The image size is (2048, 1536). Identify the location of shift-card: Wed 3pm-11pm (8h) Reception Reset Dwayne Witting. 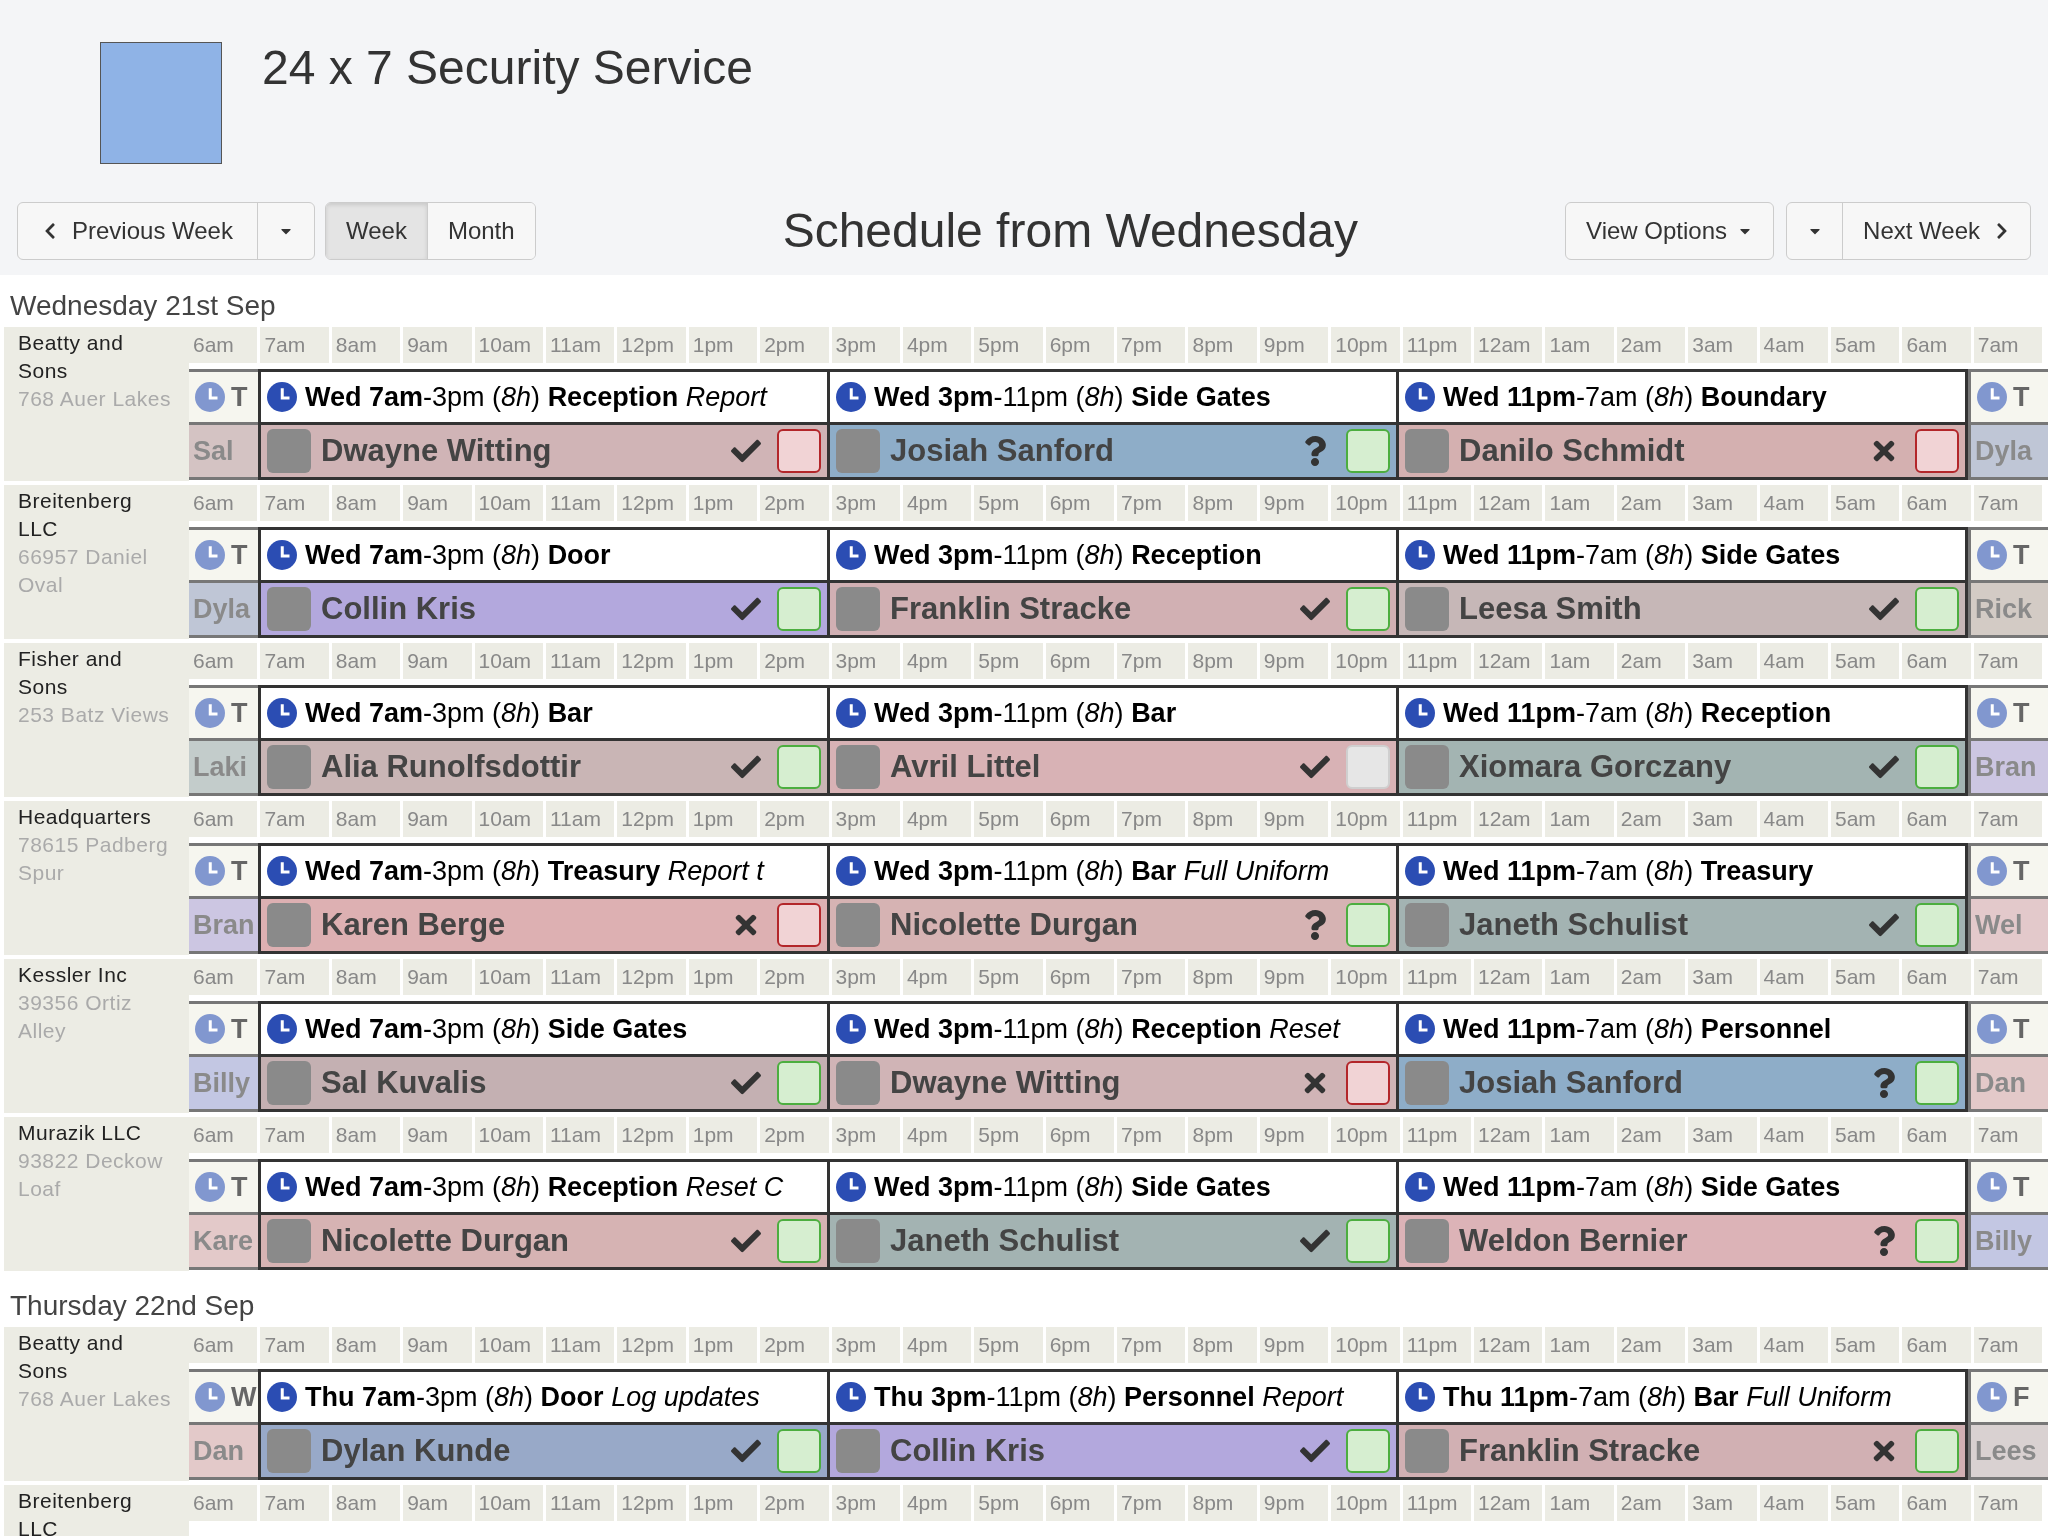
(1113, 1056).